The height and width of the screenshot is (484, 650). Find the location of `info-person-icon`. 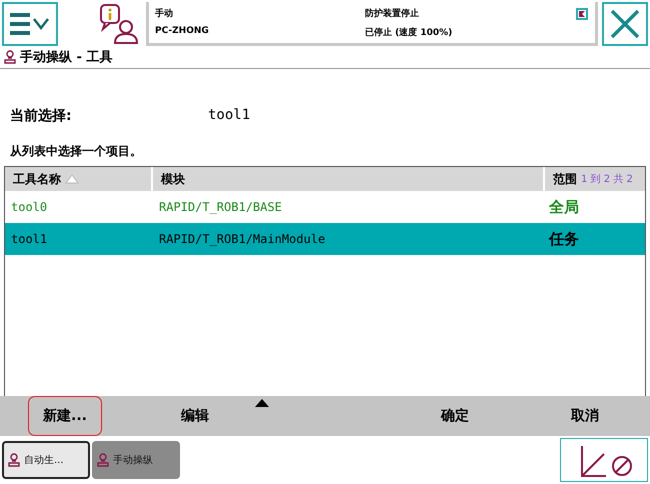

info-person-icon is located at coordinates (119, 24).